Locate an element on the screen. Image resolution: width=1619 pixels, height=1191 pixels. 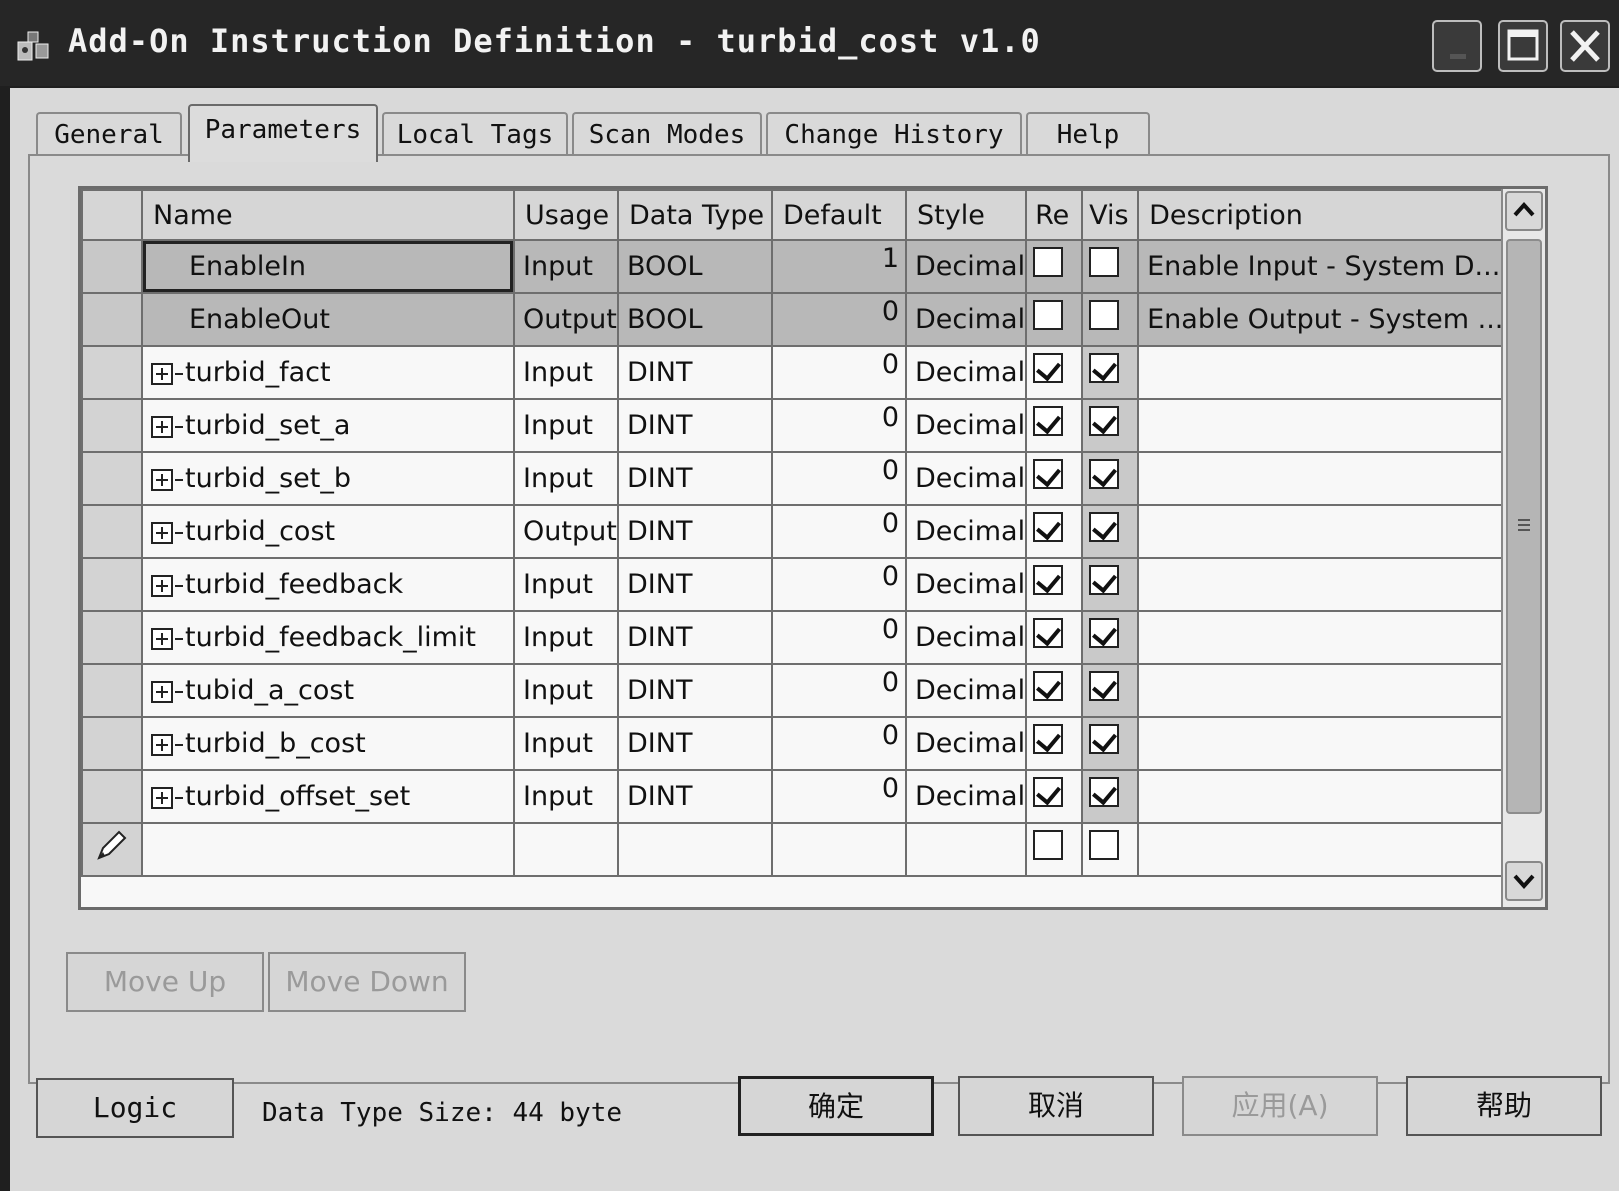
name-cell: EnableIn is located at coordinates (328, 266).